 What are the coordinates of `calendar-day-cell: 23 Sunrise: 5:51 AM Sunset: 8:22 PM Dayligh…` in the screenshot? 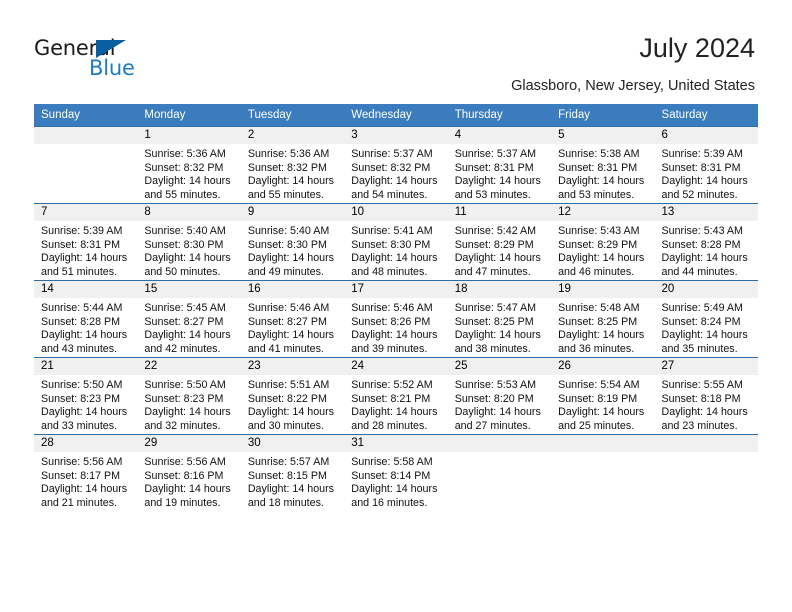 It's located at (292, 396).